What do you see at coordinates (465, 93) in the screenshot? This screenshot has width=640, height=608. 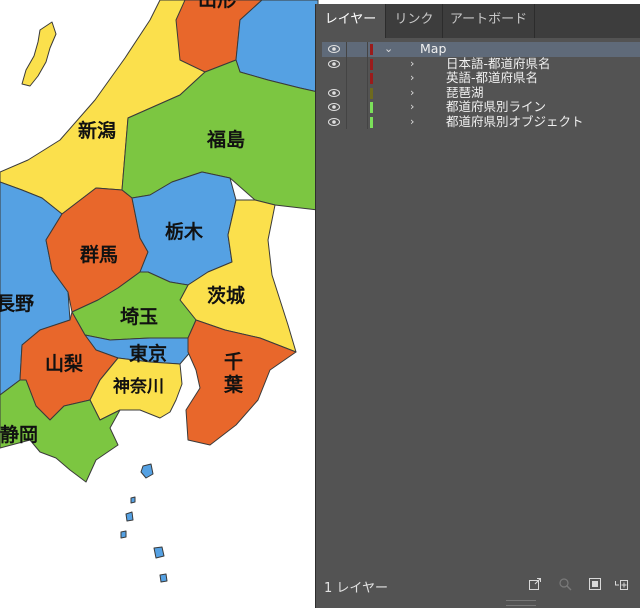 I see `layer-name: 琵琶湖` at bounding box center [465, 93].